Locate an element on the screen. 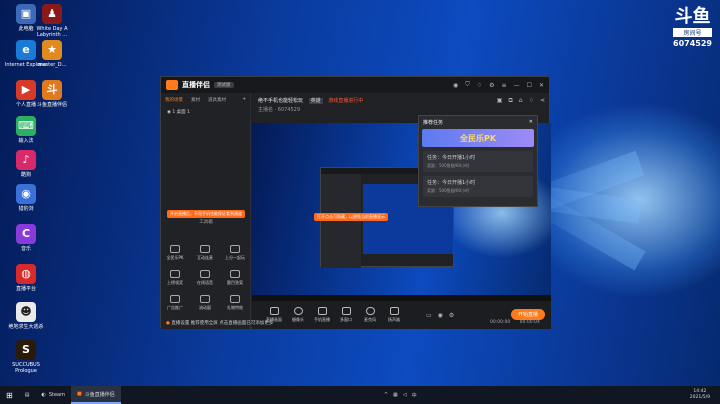  volume-icon: ◁ is located at coordinates (405, 395).